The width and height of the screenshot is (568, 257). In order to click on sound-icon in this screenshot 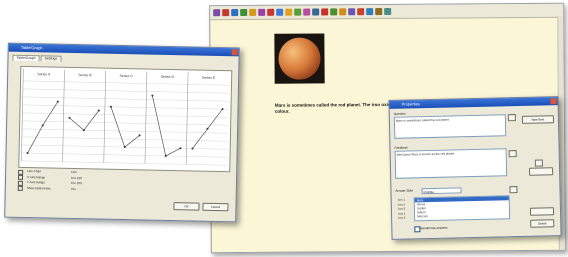, I will do `click(538, 163)`.